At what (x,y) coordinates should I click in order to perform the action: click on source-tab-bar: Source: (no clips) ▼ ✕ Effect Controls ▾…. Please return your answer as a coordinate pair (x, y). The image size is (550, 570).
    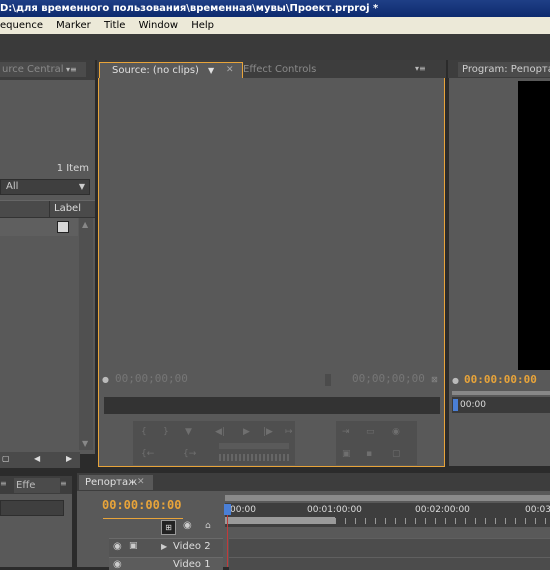
    Looking at the image, I should click on (271, 69).